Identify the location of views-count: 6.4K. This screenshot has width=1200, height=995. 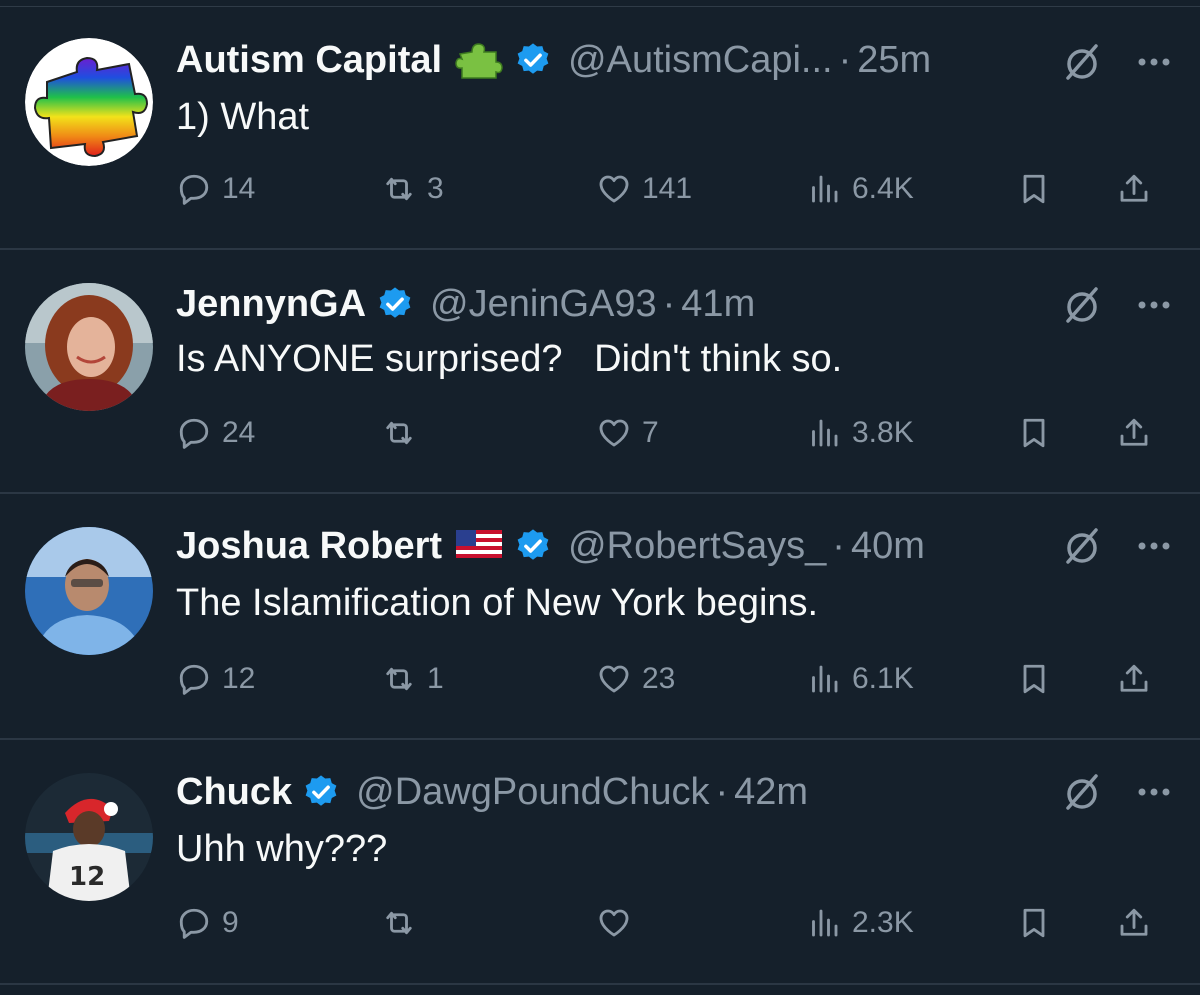
(883, 188).